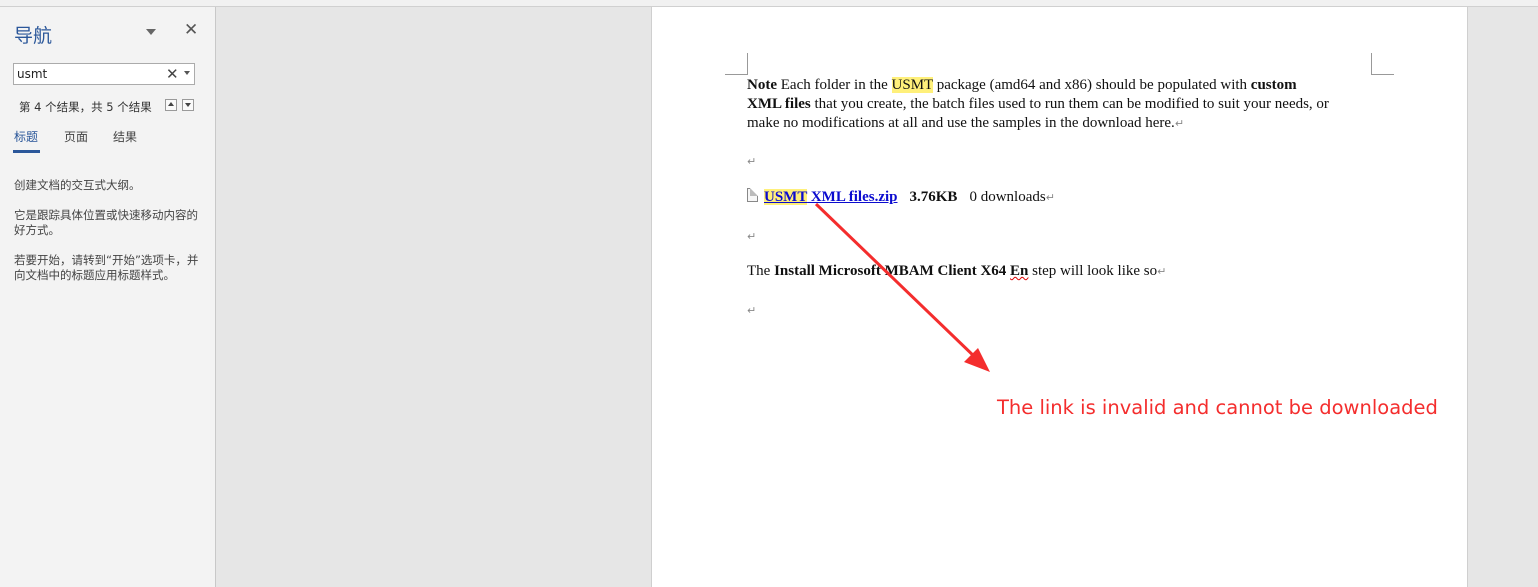  I want to click on search-box: ✕, so click(104, 74).